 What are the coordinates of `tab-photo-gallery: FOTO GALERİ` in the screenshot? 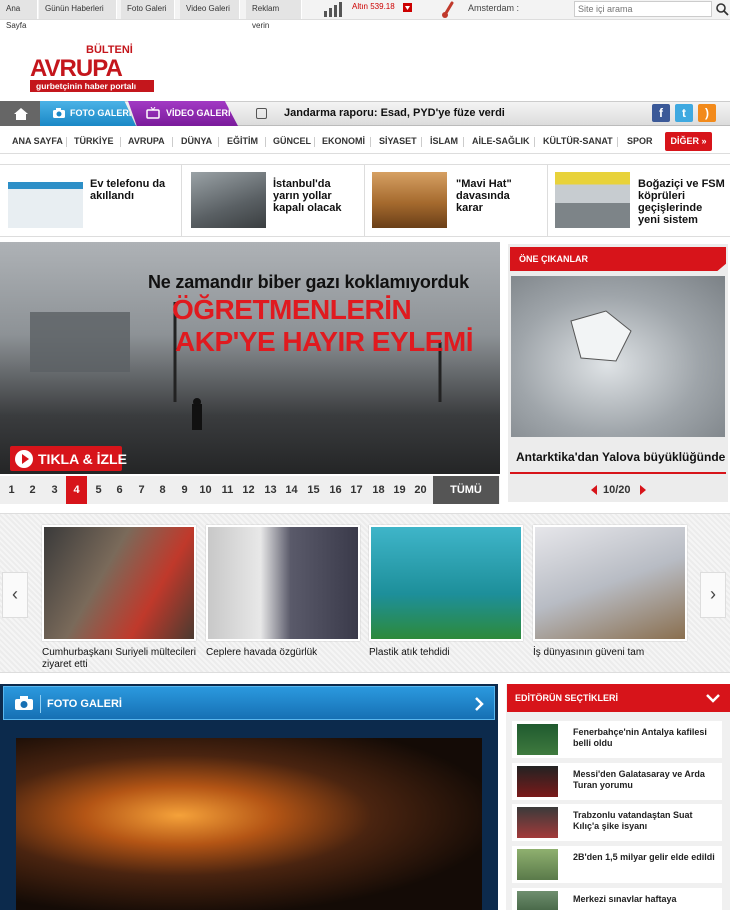 It's located at (88, 113).